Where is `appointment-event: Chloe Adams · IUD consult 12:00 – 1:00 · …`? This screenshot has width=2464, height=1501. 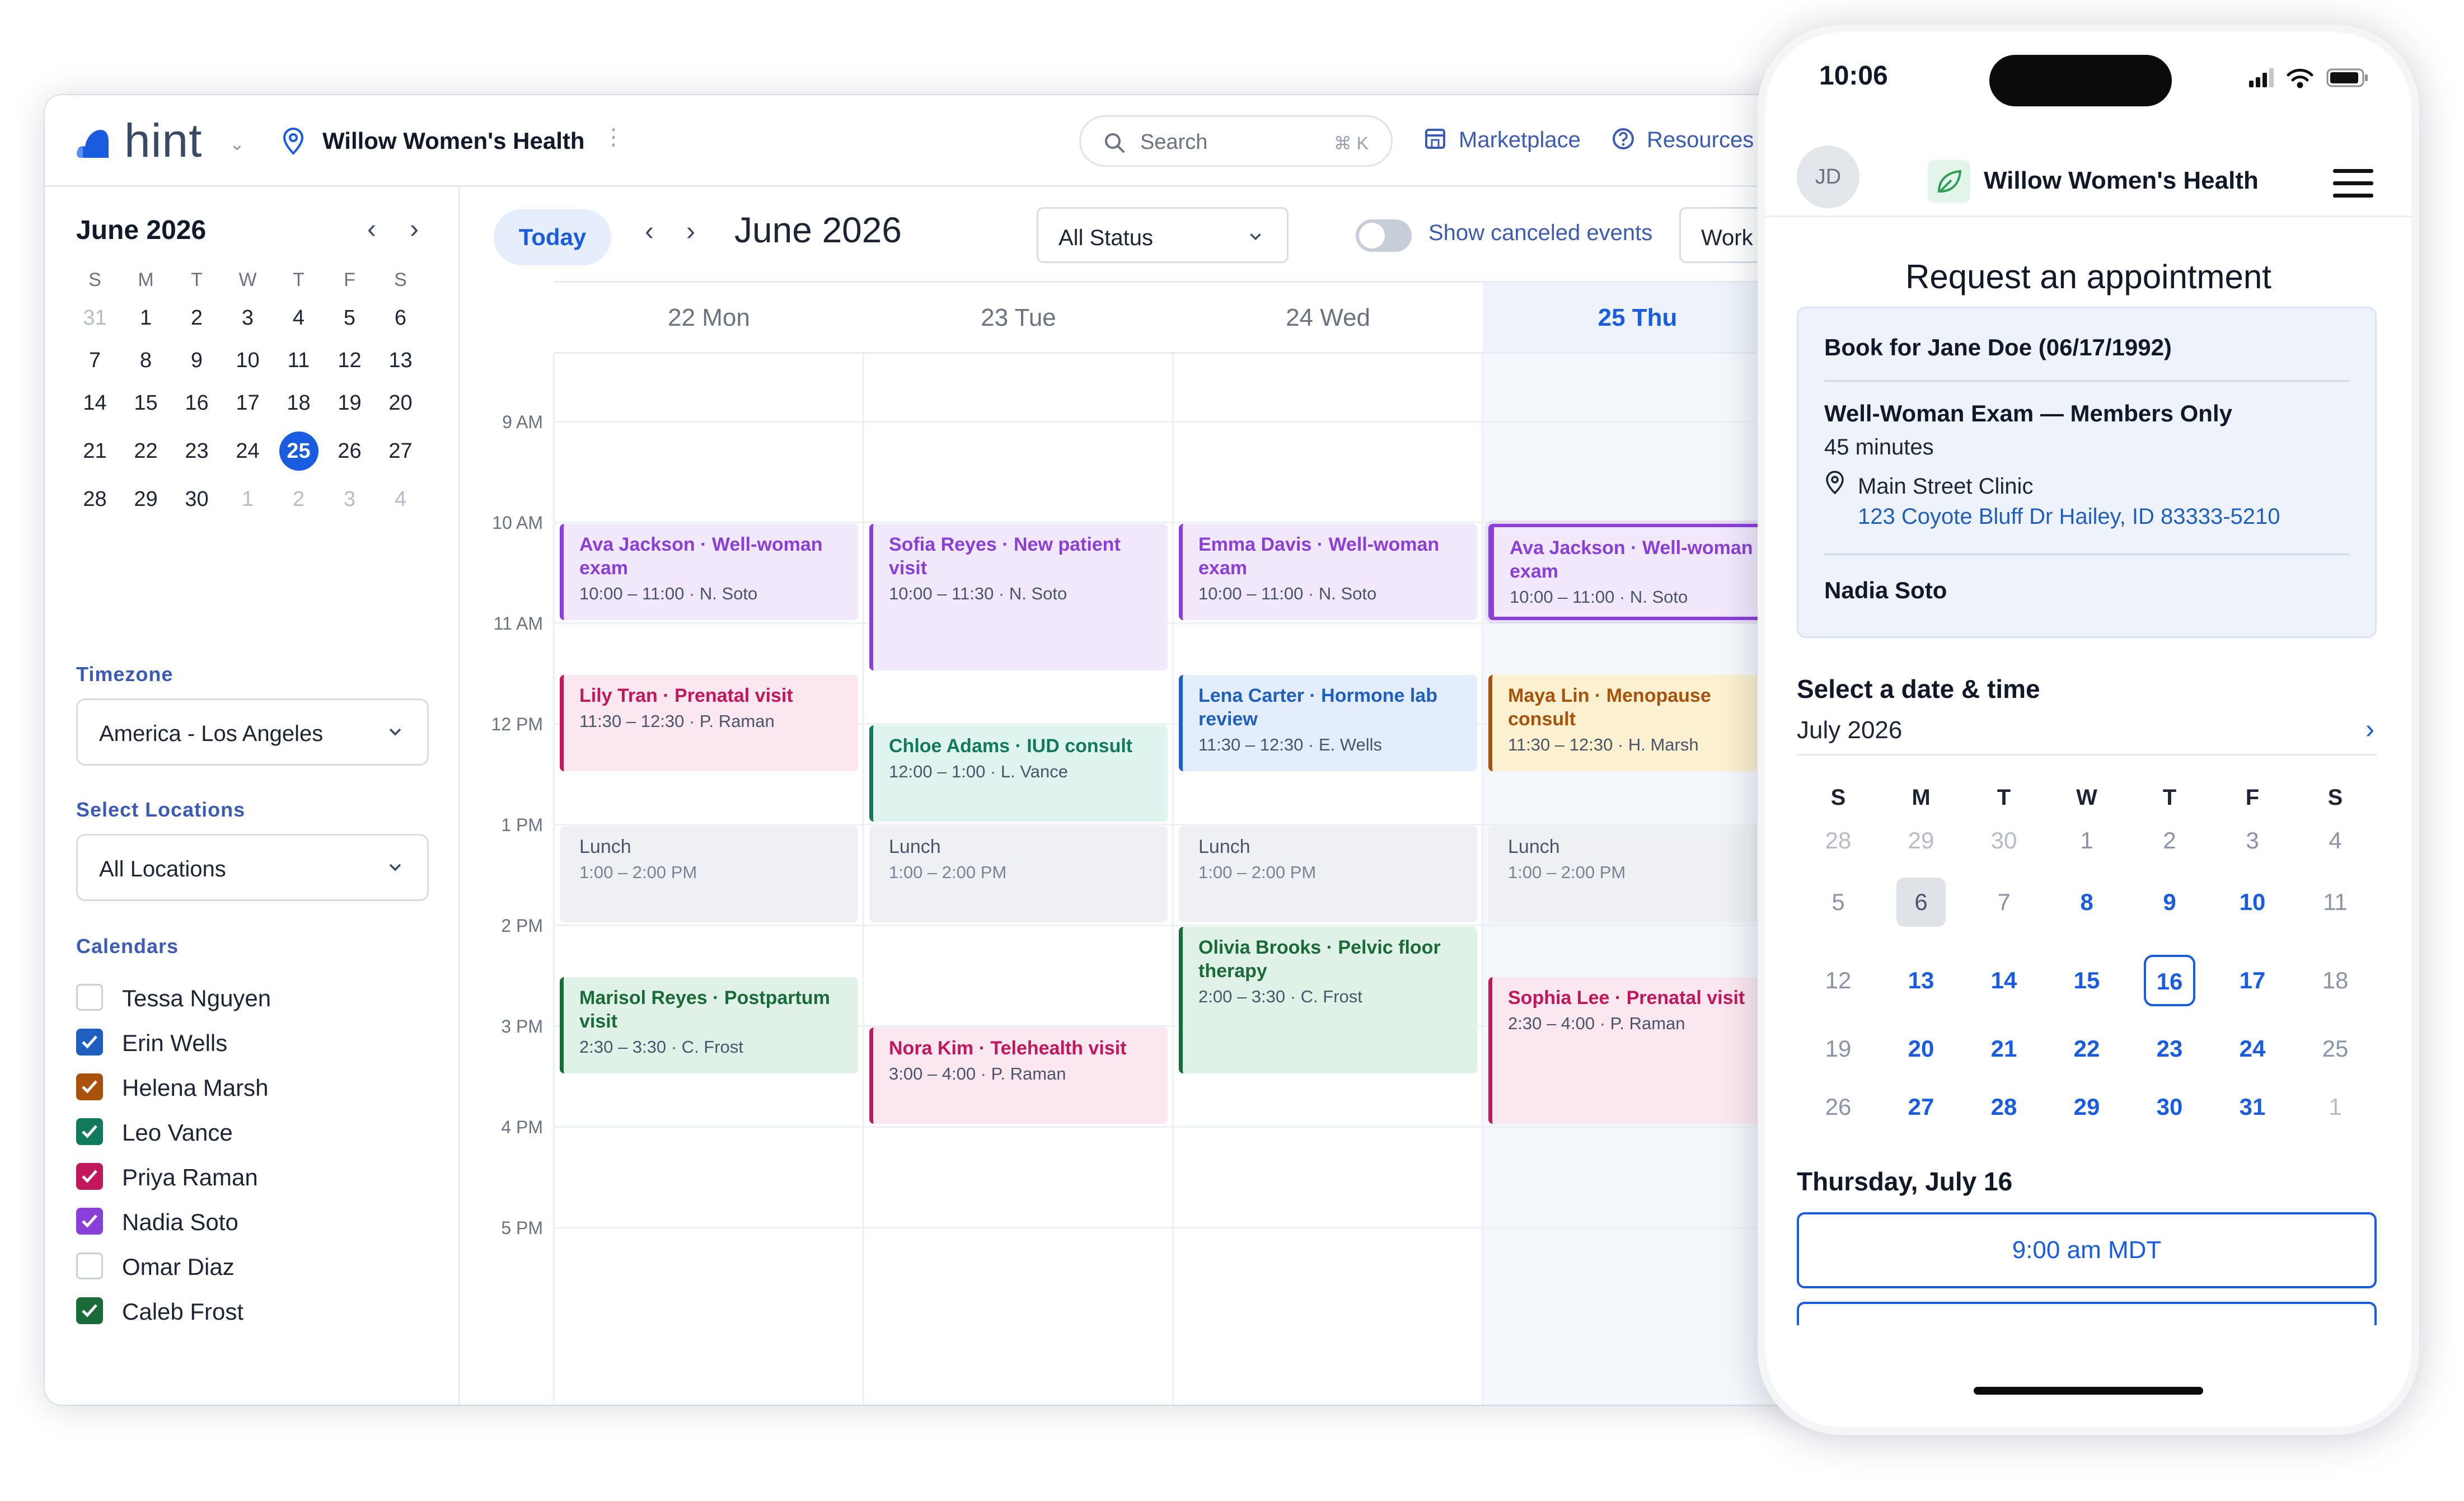 appointment-event: Chloe Adams · IUD consult 12:00 – 1:00 · … is located at coordinates (1018, 774).